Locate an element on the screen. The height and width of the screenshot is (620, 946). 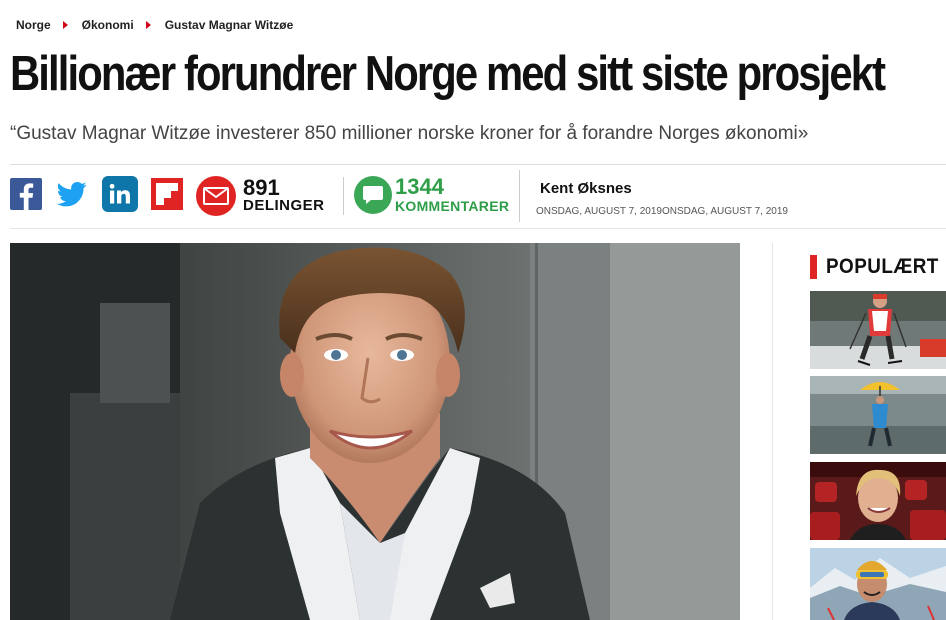
umbrella-walker-thumbnail is located at coordinates (878, 415).